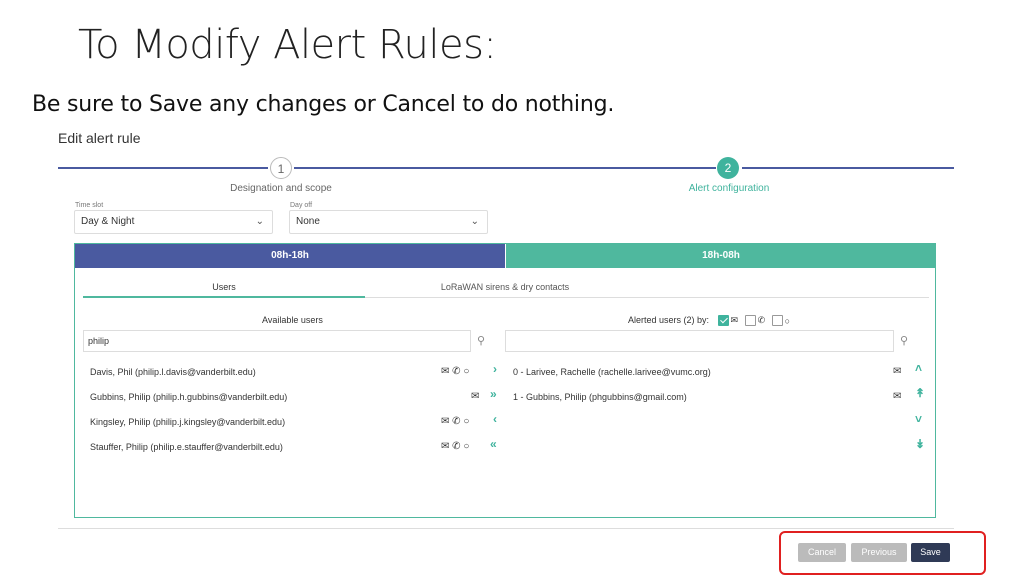  I want to click on tab-08h-18h: 08h-18h, so click(290, 256).